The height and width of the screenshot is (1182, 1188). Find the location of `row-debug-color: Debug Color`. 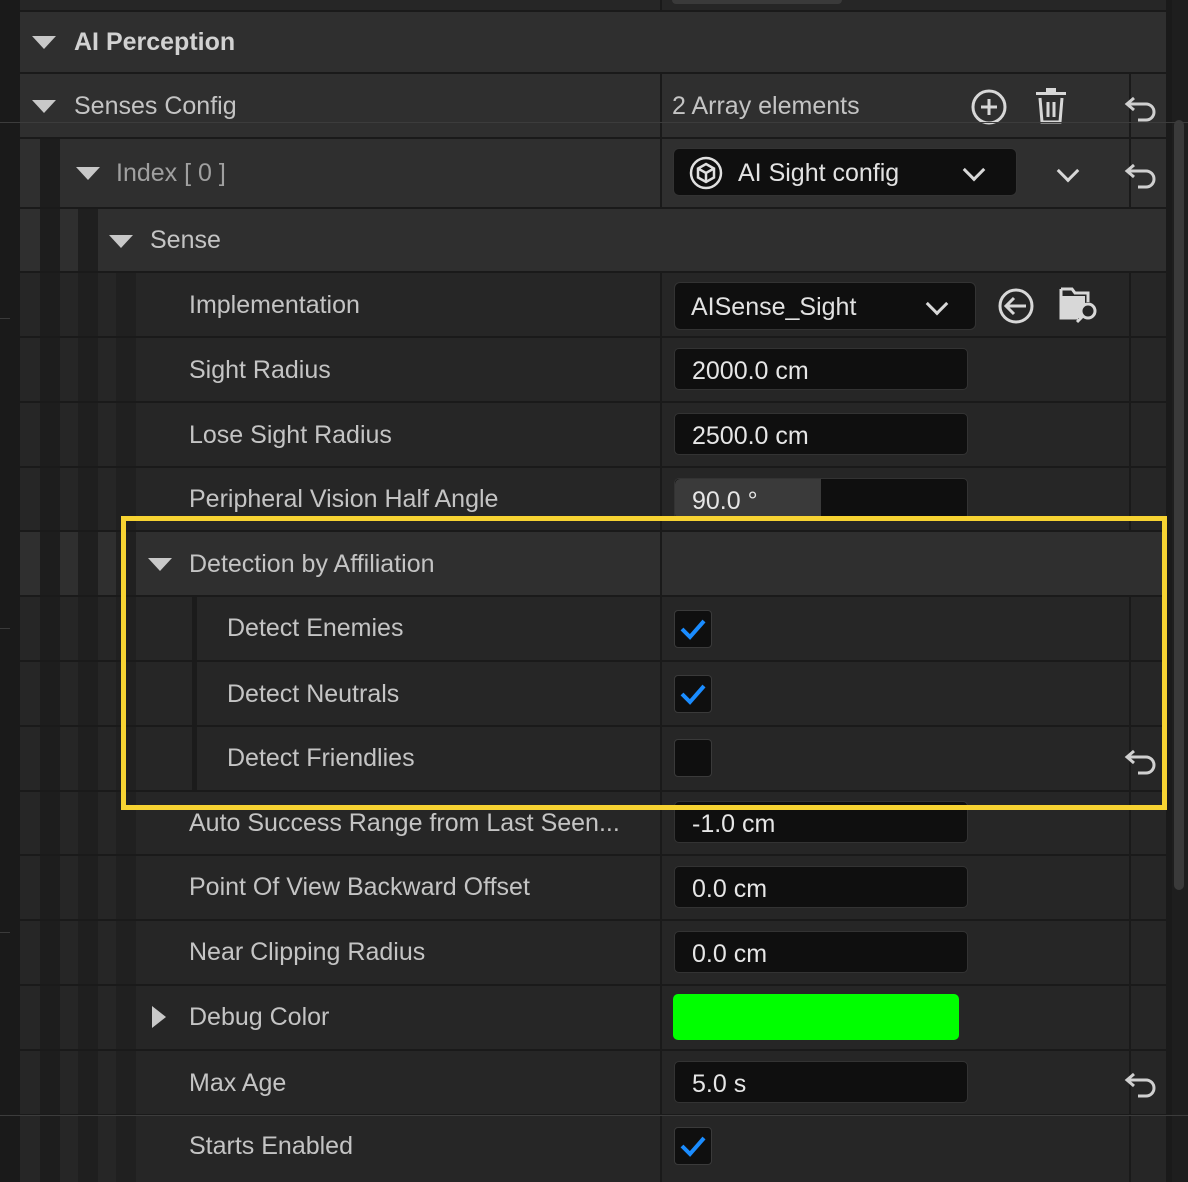

row-debug-color: Debug Color is located at coordinates (593, 1018).